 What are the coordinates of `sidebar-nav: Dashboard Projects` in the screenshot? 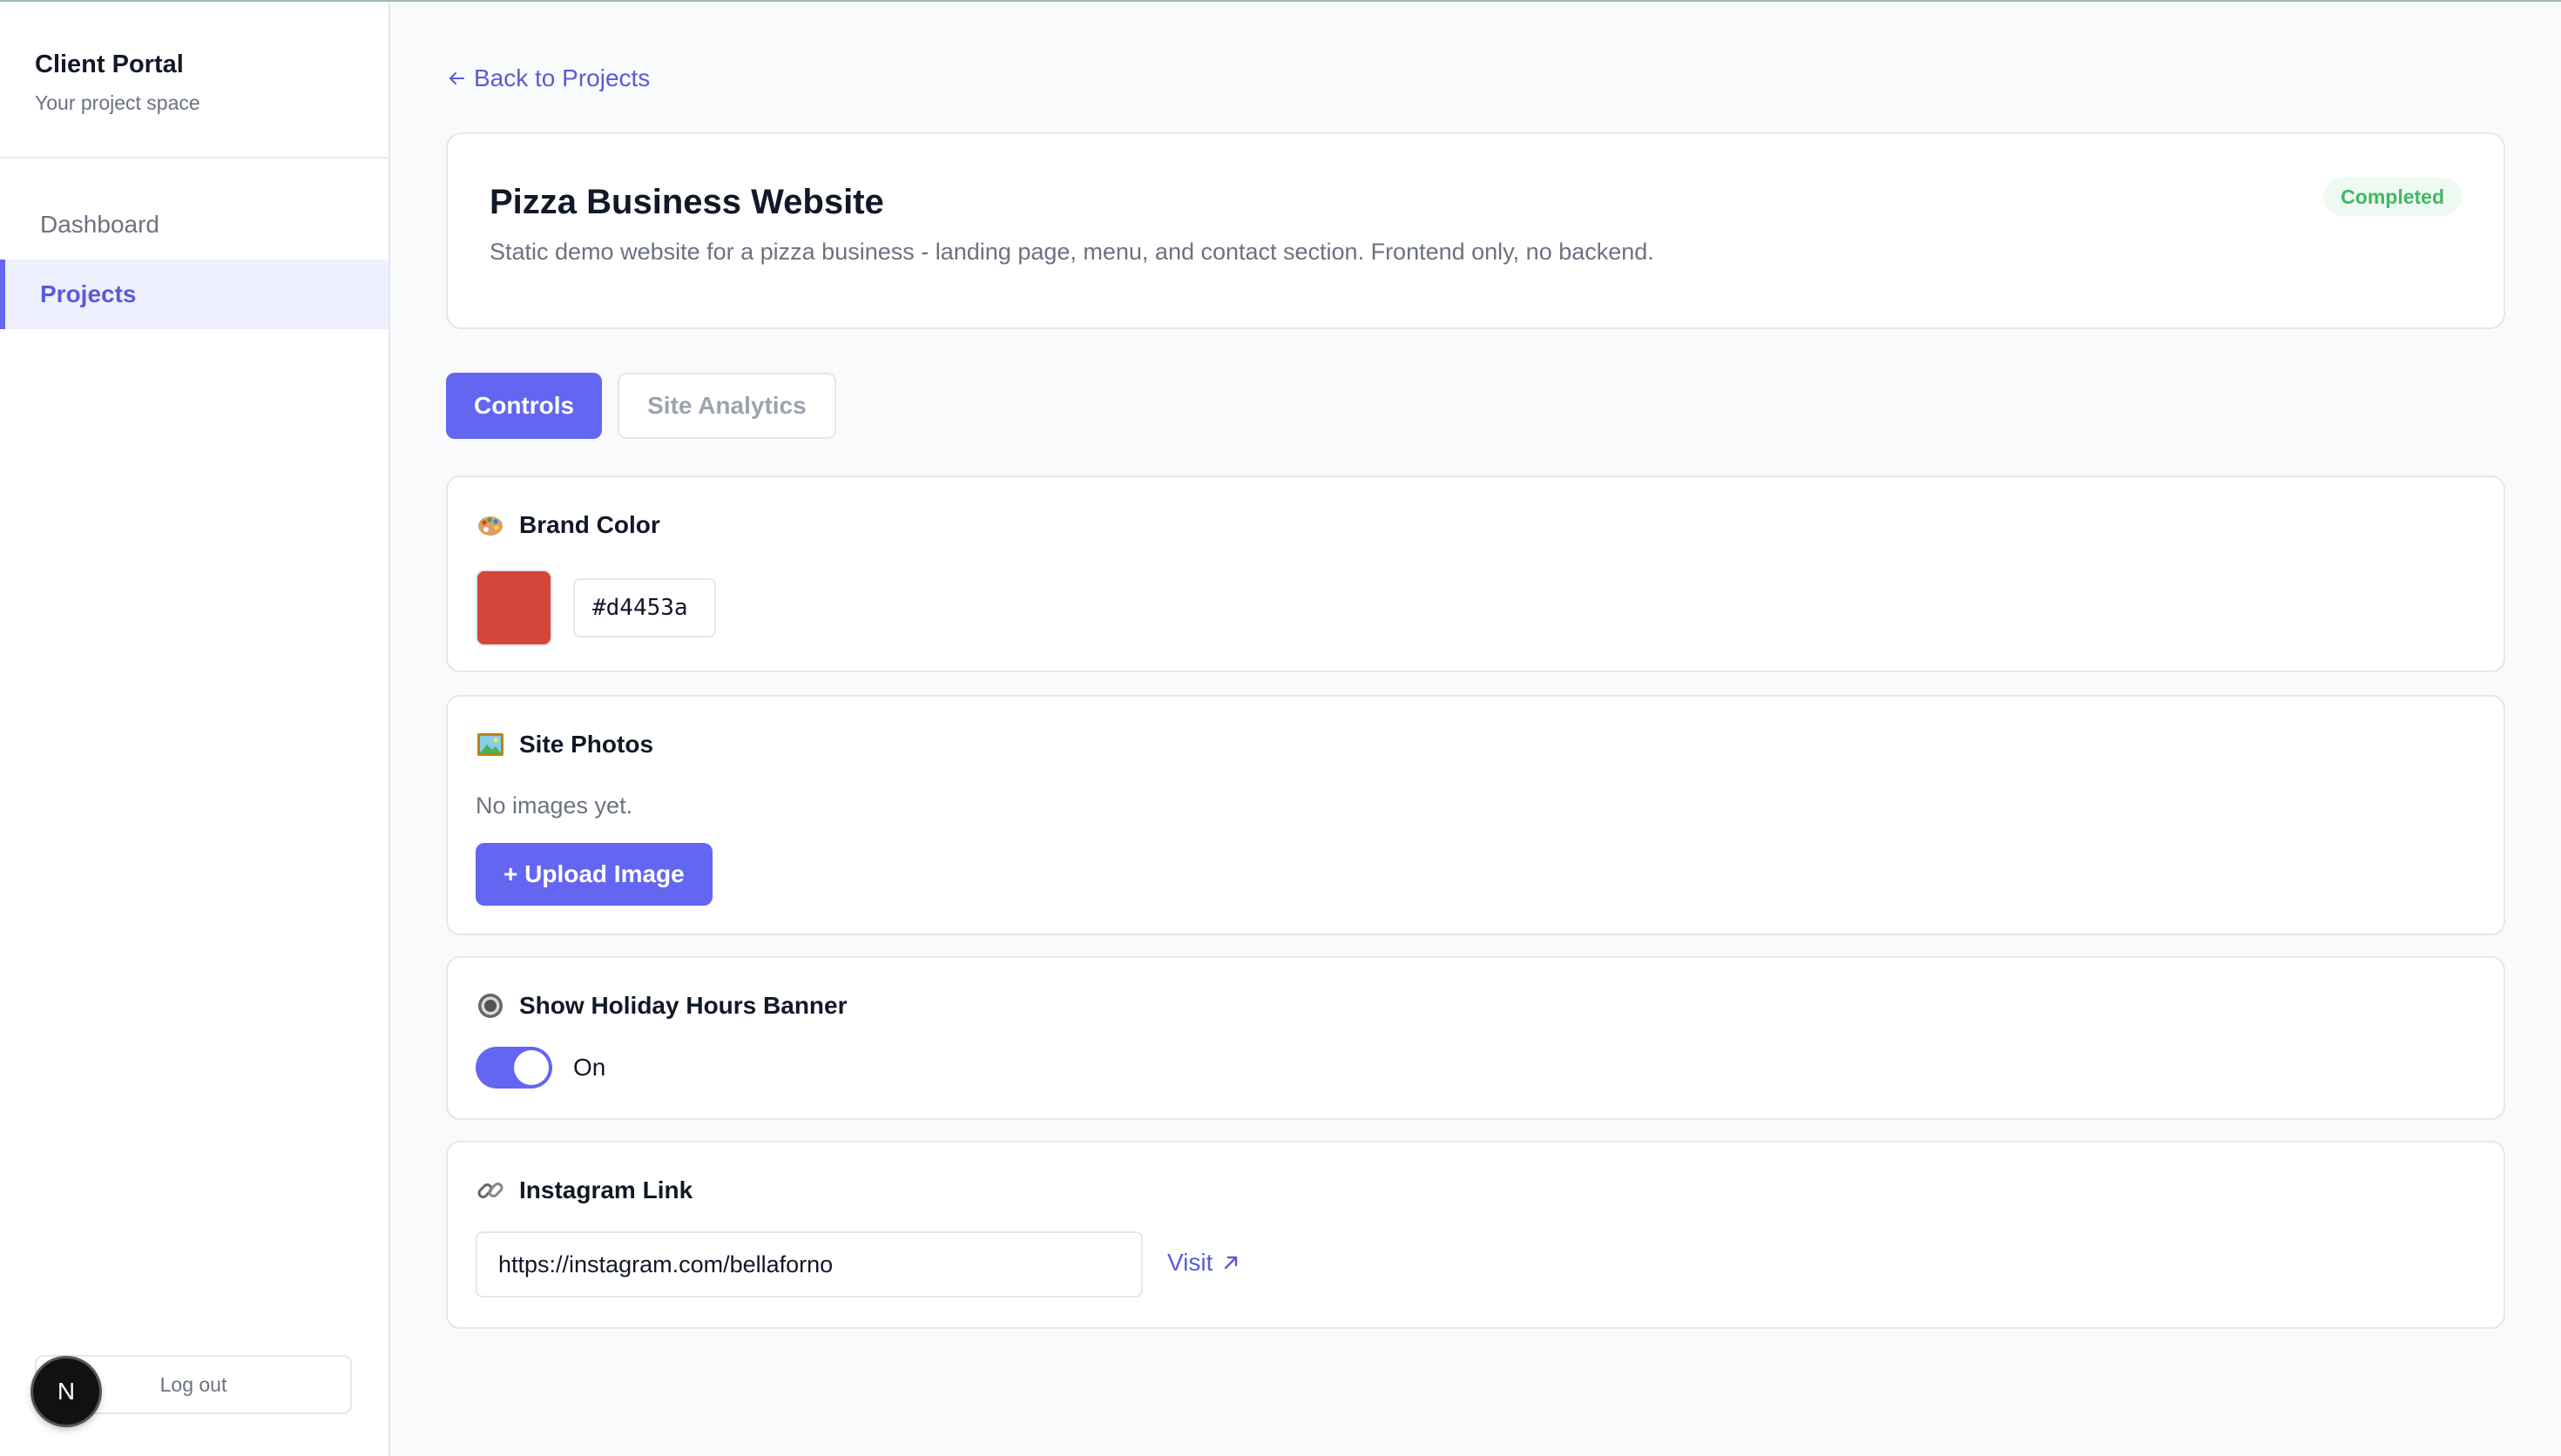 It's located at (194, 259).